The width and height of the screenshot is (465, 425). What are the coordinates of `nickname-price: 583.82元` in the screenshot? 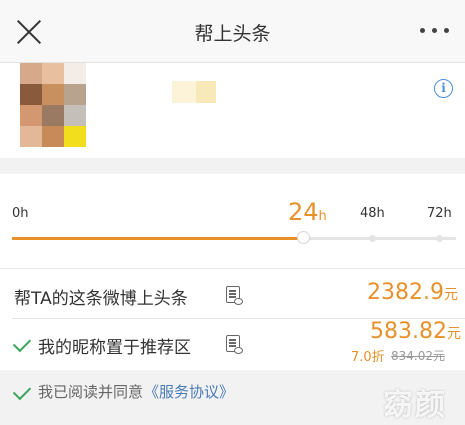 It's located at (415, 331).